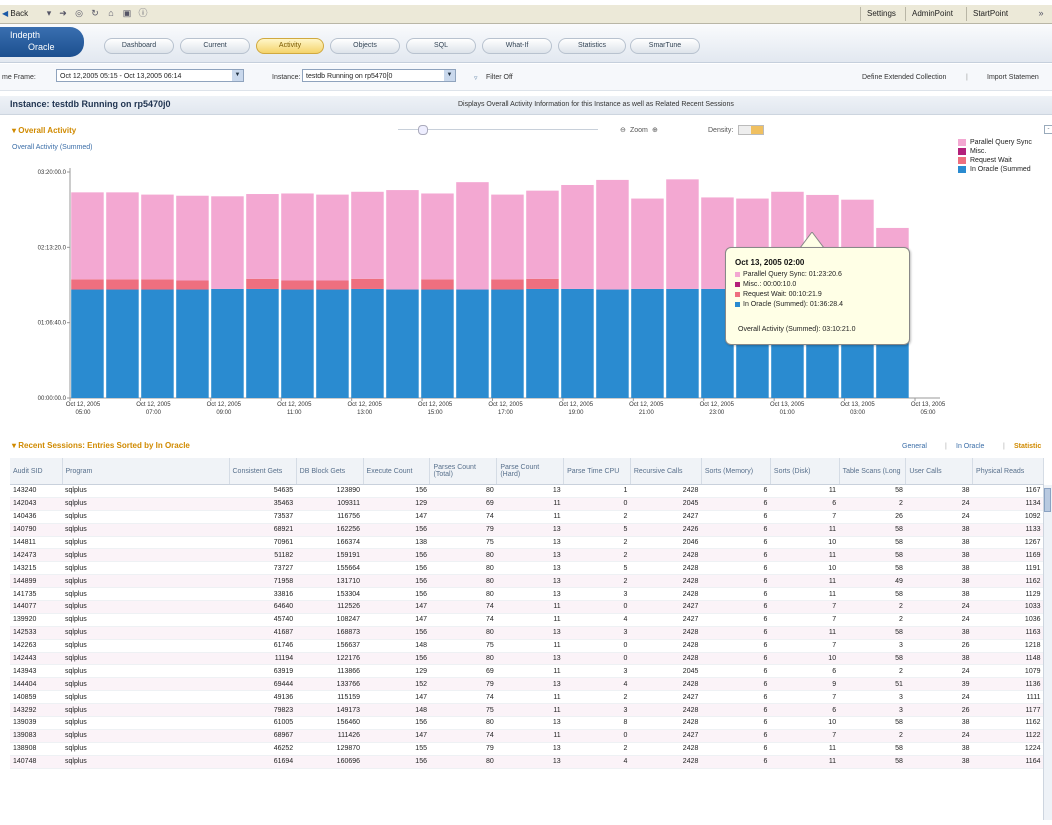 The width and height of the screenshot is (1052, 825). Describe the element at coordinates (263, 471) in the screenshot. I see `column-header: Consistent Gets` at that location.